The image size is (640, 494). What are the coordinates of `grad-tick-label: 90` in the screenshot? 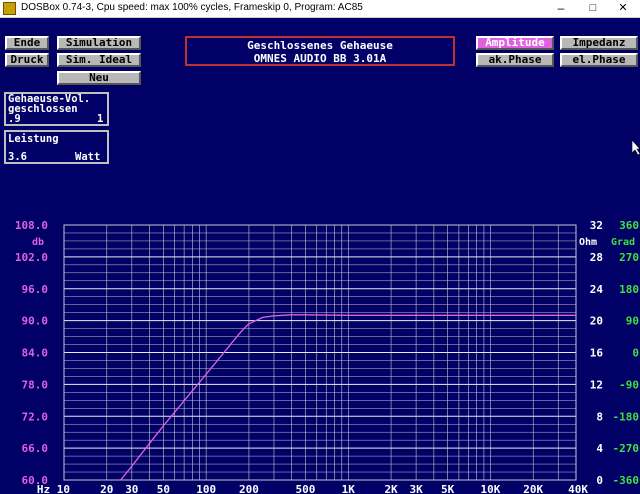 It's located at (632, 321).